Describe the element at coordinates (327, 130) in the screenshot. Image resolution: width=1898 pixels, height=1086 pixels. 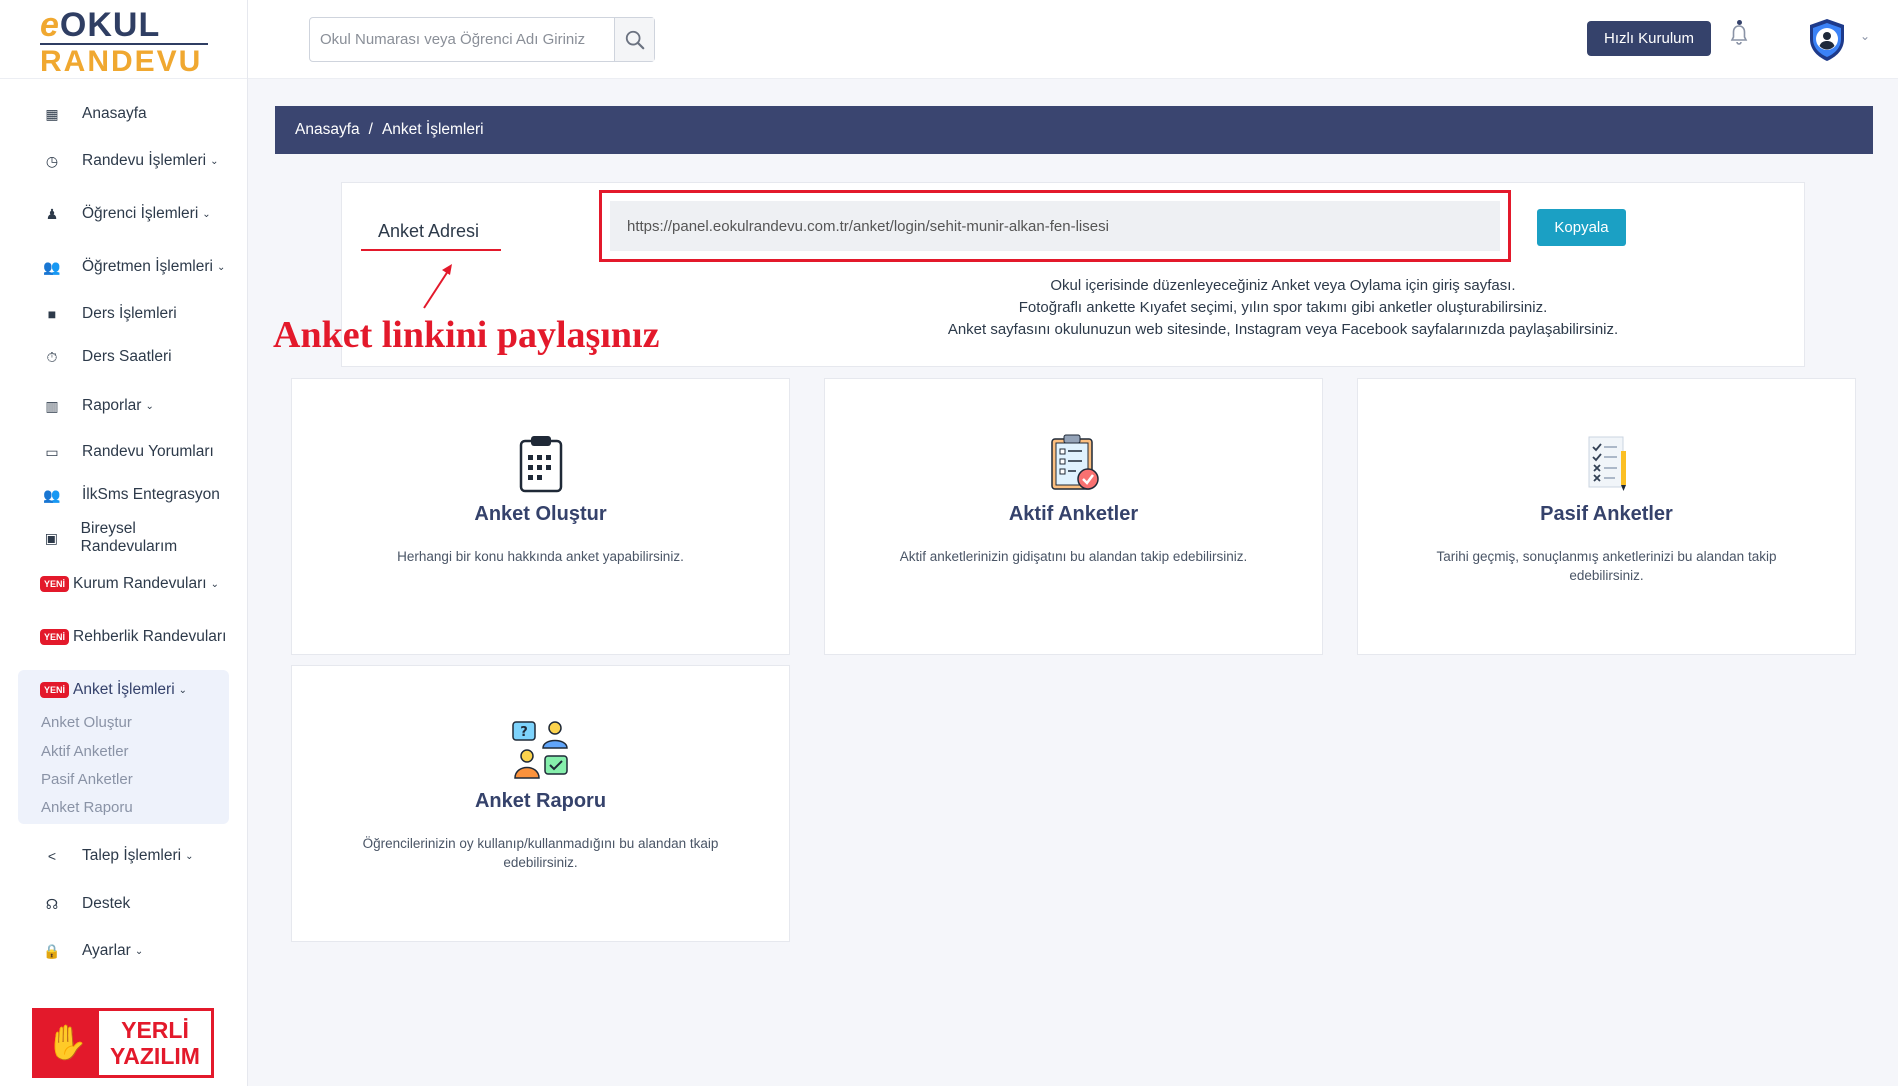
I see `breadcrumb-home: Anasayfa` at that location.